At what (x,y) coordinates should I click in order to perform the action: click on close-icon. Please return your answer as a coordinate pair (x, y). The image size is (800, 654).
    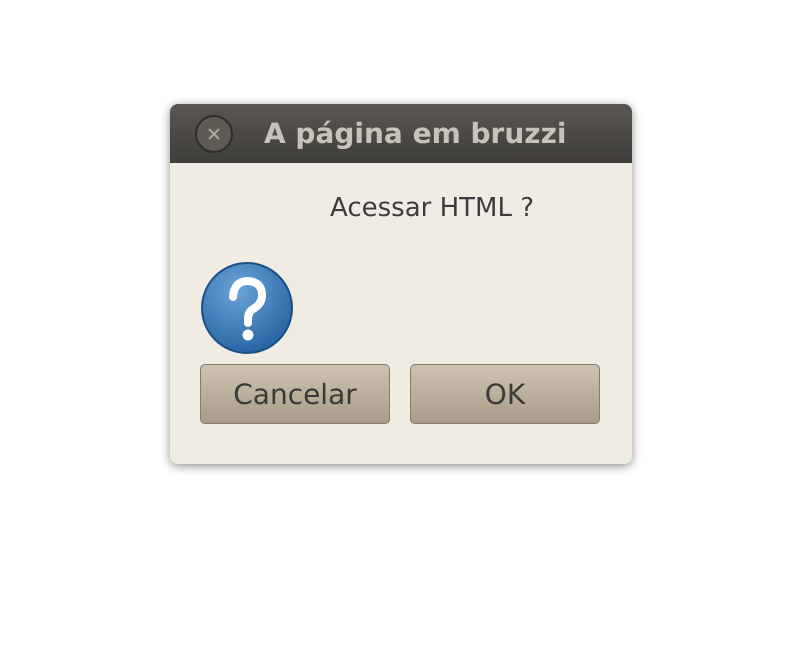
    Looking at the image, I should click on (214, 134).